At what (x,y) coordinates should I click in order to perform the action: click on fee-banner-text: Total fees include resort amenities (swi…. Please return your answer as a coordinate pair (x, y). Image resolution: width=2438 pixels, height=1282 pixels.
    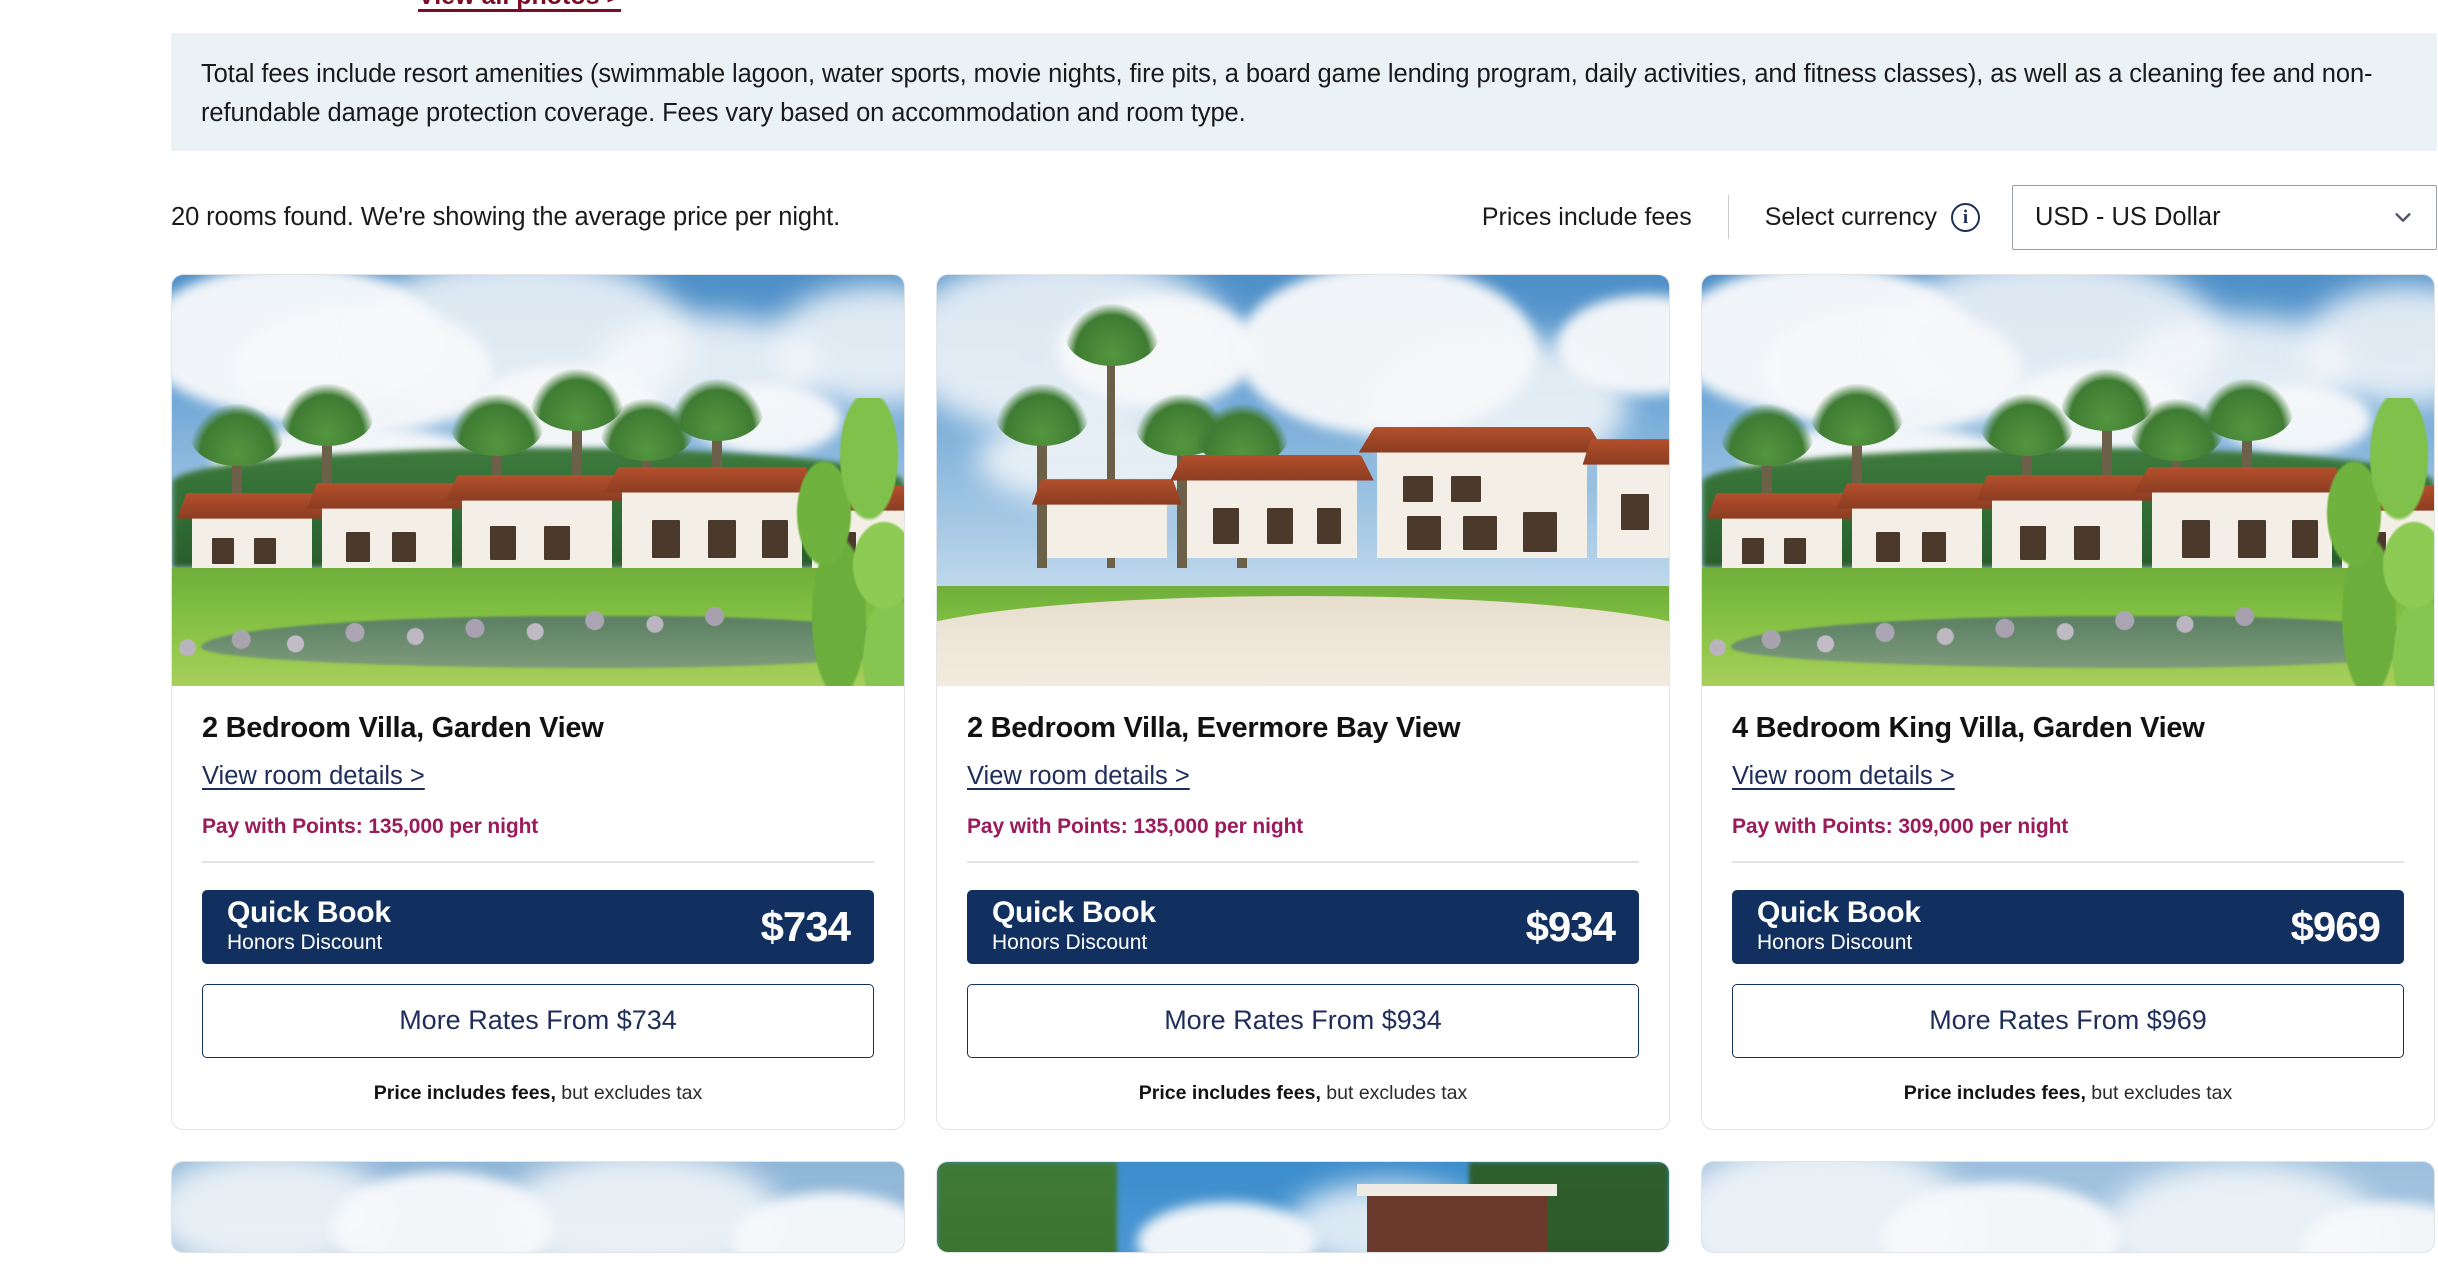
    Looking at the image, I should click on (1287, 93).